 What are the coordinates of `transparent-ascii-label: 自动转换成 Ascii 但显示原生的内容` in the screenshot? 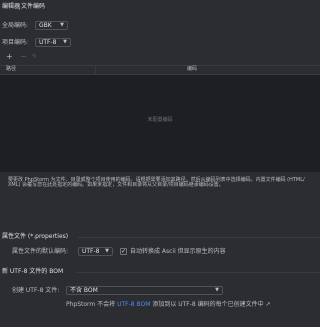 It's located at (178, 252).